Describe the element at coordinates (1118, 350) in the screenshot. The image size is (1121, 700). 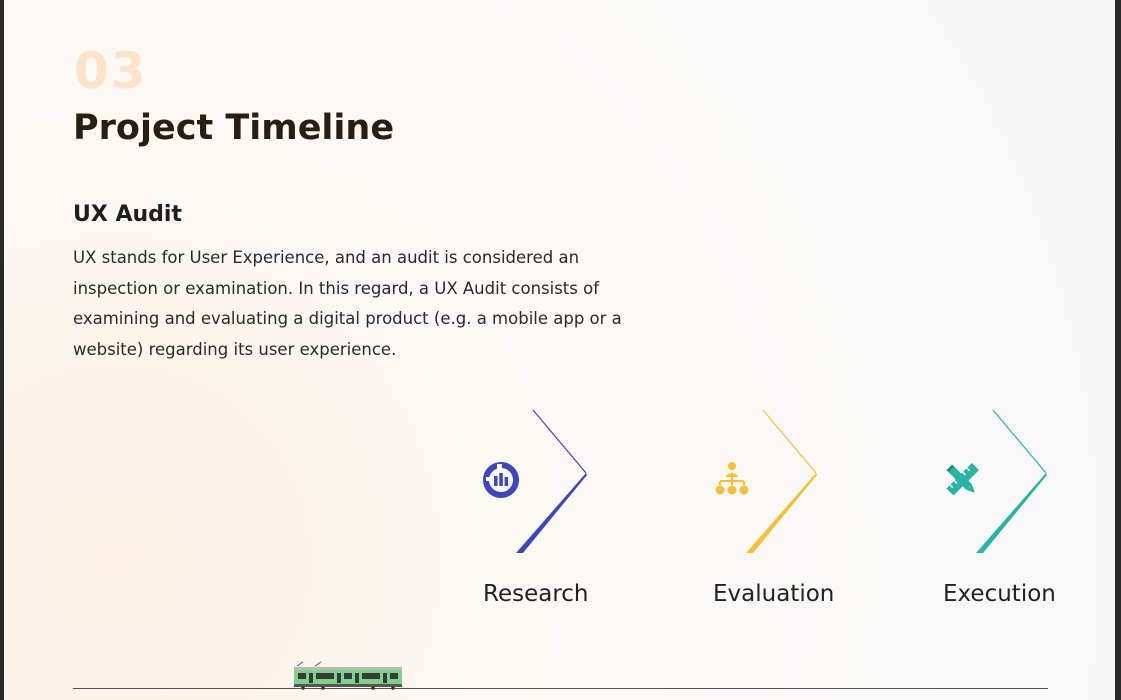
I see `window-edge` at that location.